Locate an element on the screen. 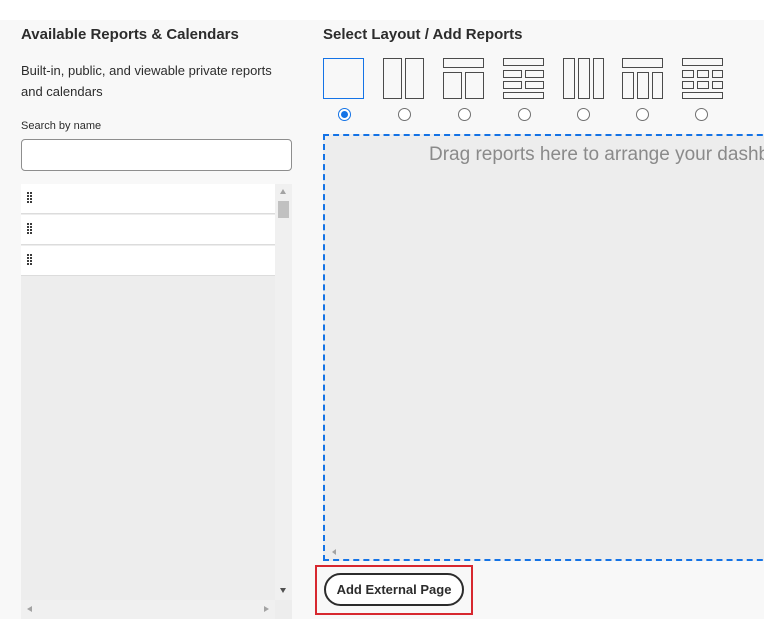 The width and height of the screenshot is (764, 619). drop-zone-hint: Drag reports here to arrange your dashbo is located at coordinates (596, 154).